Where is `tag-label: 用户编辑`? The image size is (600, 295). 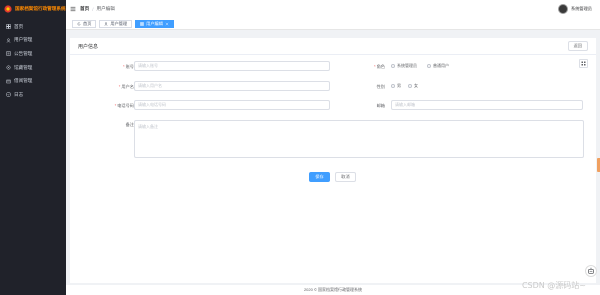 tag-label: 用户编辑 is located at coordinates (154, 23).